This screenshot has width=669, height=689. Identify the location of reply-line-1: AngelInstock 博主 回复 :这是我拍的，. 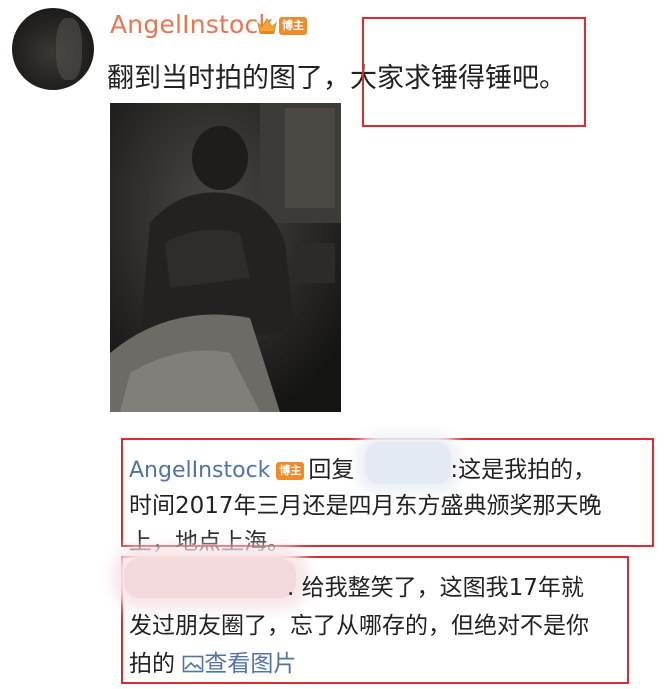
(362, 467).